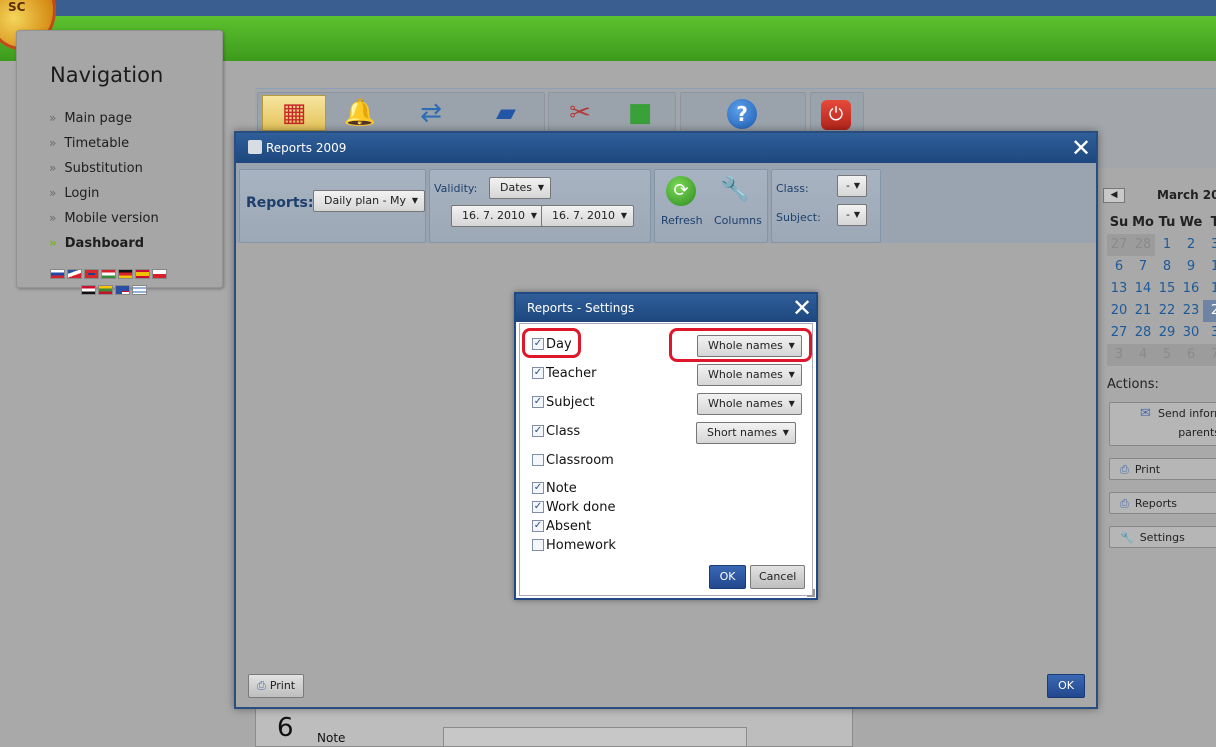  What do you see at coordinates (125, 274) in the screenshot?
I see `flag-germany-icon` at bounding box center [125, 274].